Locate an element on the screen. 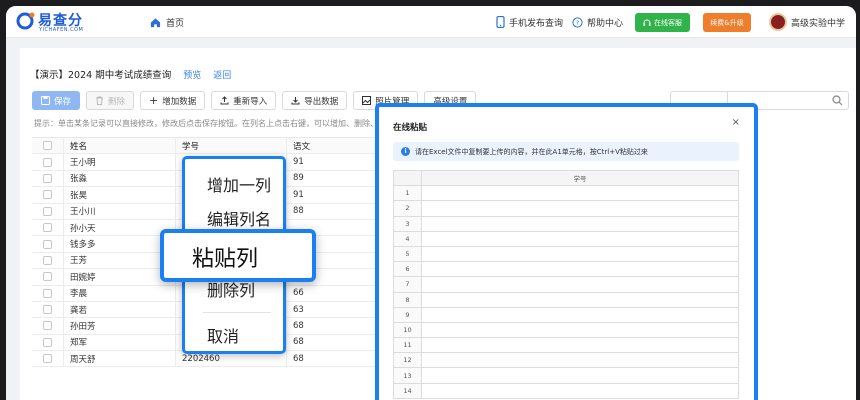  reimport-button: 重新导入 is located at coordinates (244, 100).